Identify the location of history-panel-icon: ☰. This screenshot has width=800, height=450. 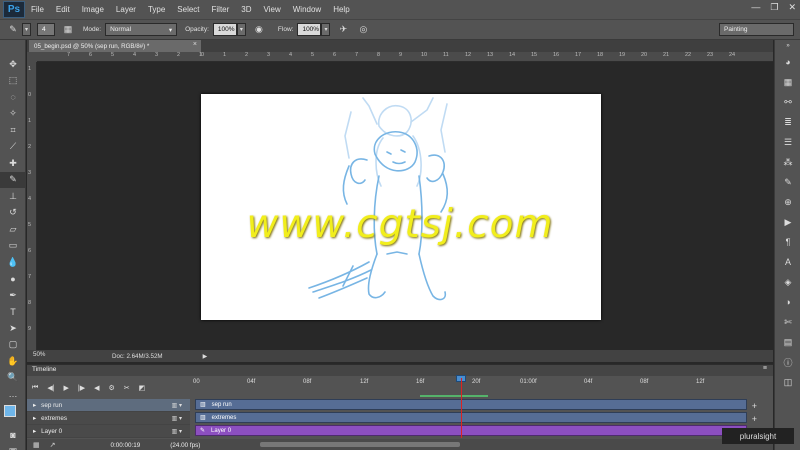
(787, 142).